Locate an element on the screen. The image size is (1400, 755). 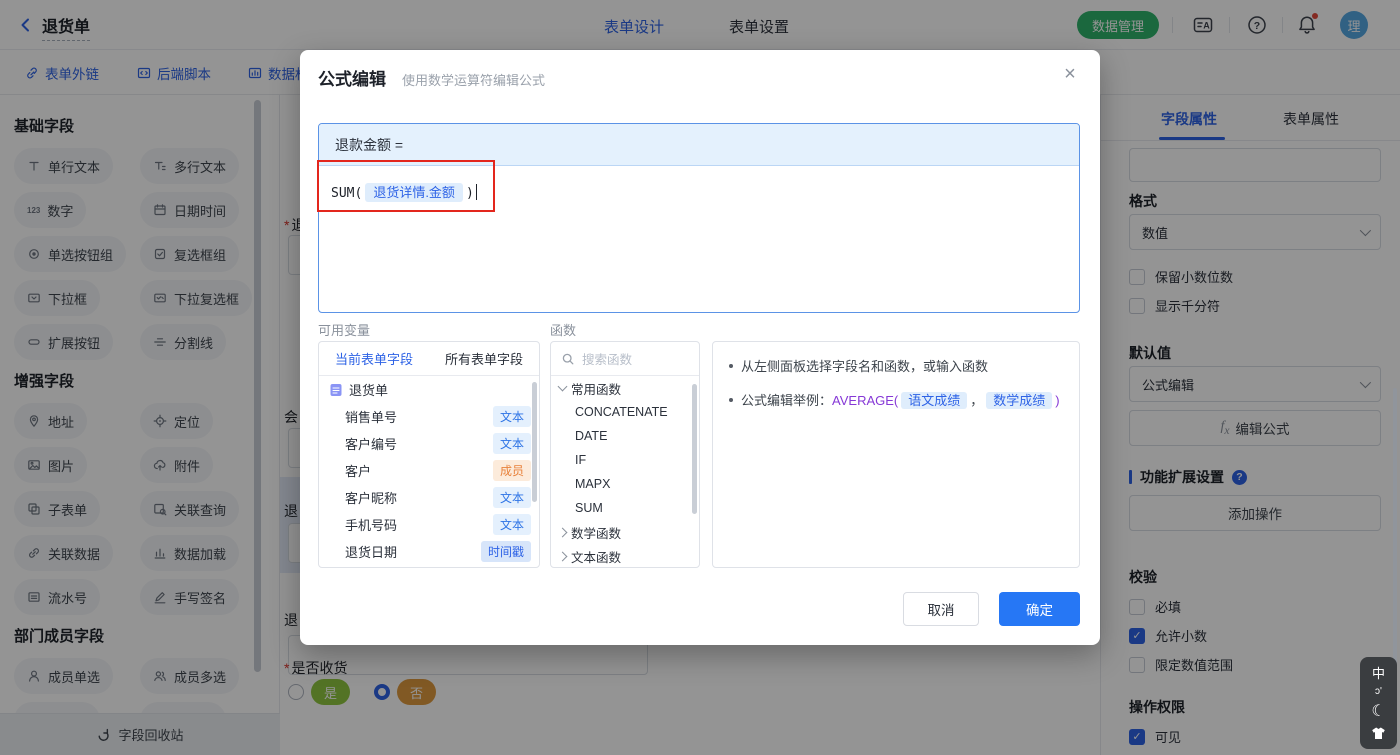
variable-row: 客户昵称 文本 is located at coordinates (429, 497).